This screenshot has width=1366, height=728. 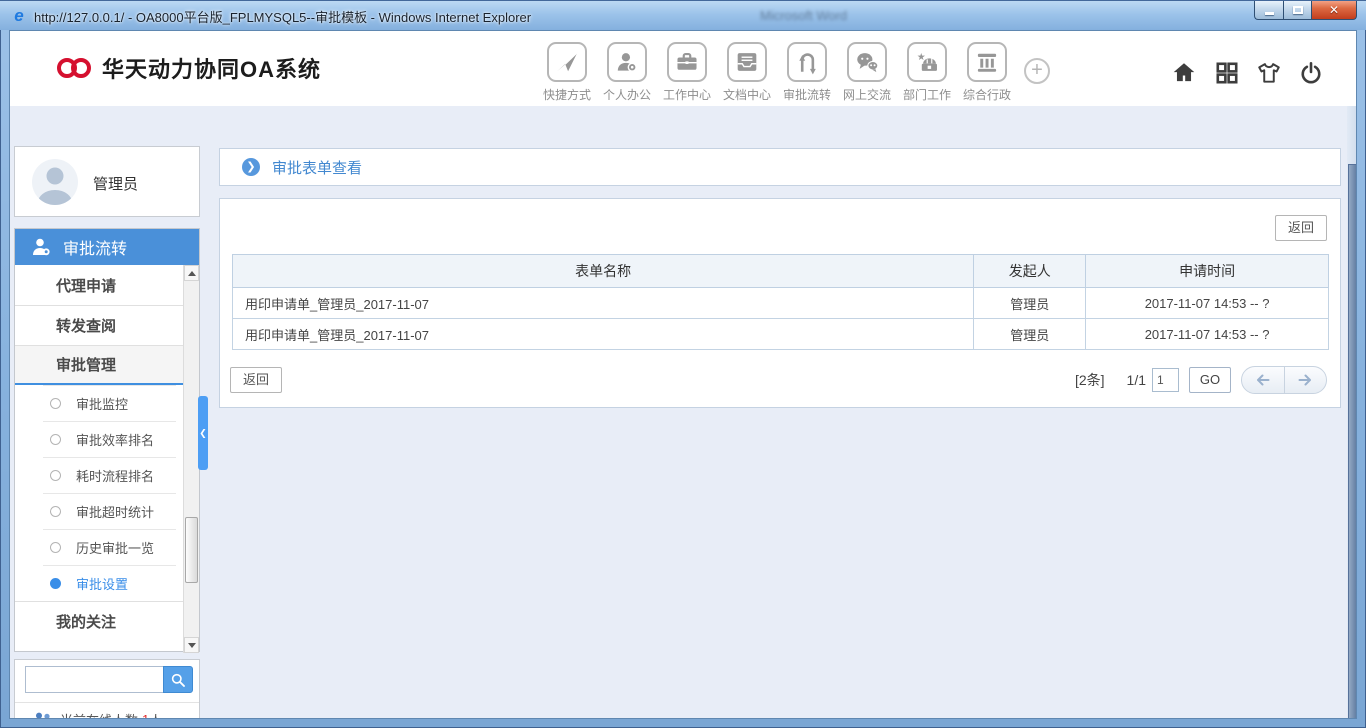 I want to click on user-panel: 管理员, so click(x=107, y=181).